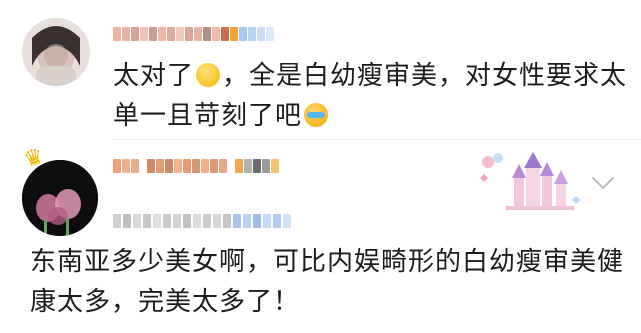 The height and width of the screenshot is (333, 641). Describe the element at coordinates (603, 178) in the screenshot. I see `chevron-down-icon` at that location.